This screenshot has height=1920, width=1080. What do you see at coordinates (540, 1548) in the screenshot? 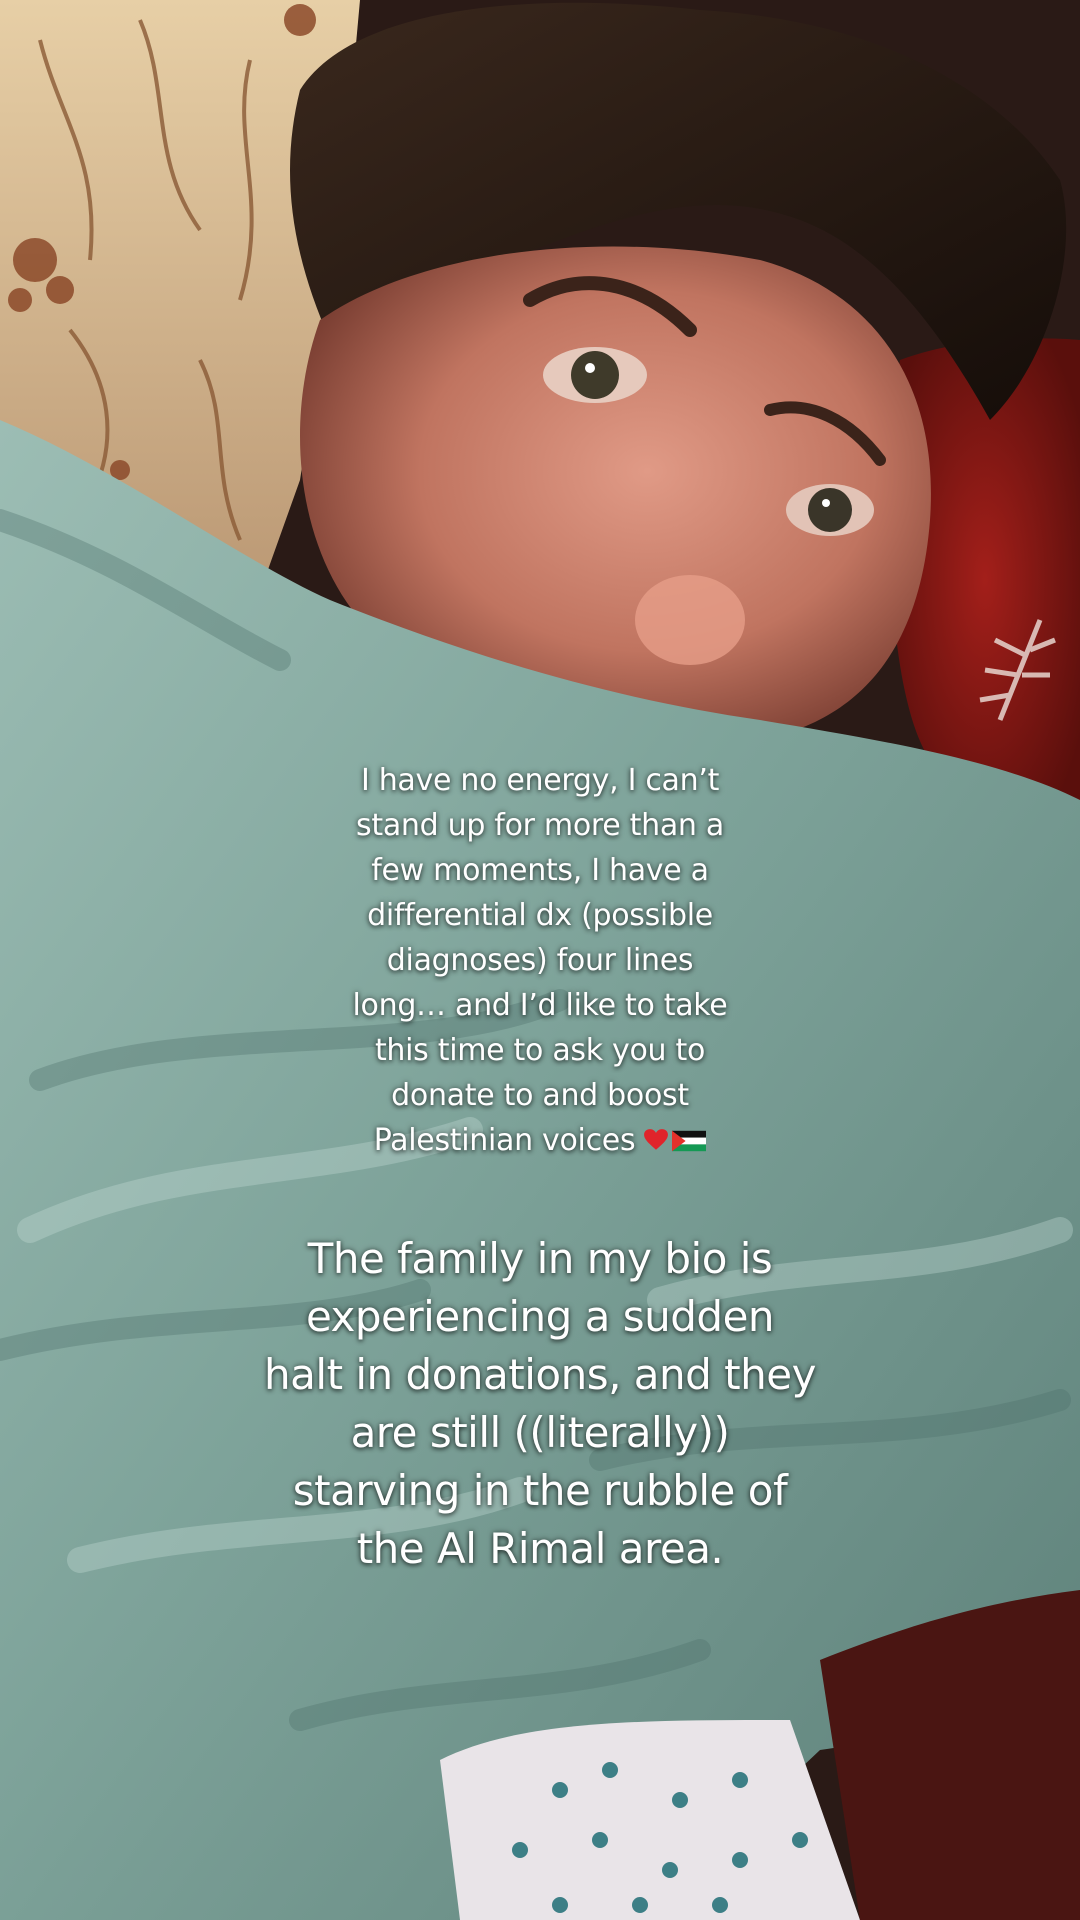
I see `caption-line: the Al Rimal area.` at bounding box center [540, 1548].